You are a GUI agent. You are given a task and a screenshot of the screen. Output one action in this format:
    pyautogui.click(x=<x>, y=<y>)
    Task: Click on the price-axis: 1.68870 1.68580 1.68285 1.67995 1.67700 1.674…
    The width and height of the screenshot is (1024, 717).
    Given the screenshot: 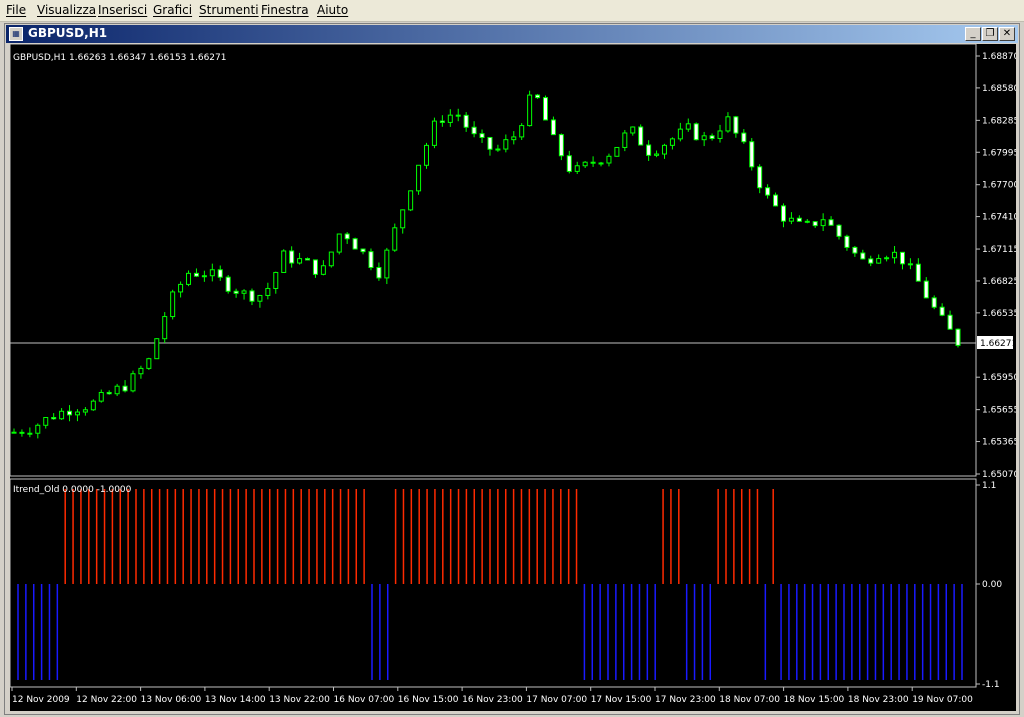 What is the action you would take?
    pyautogui.click(x=996, y=266)
    